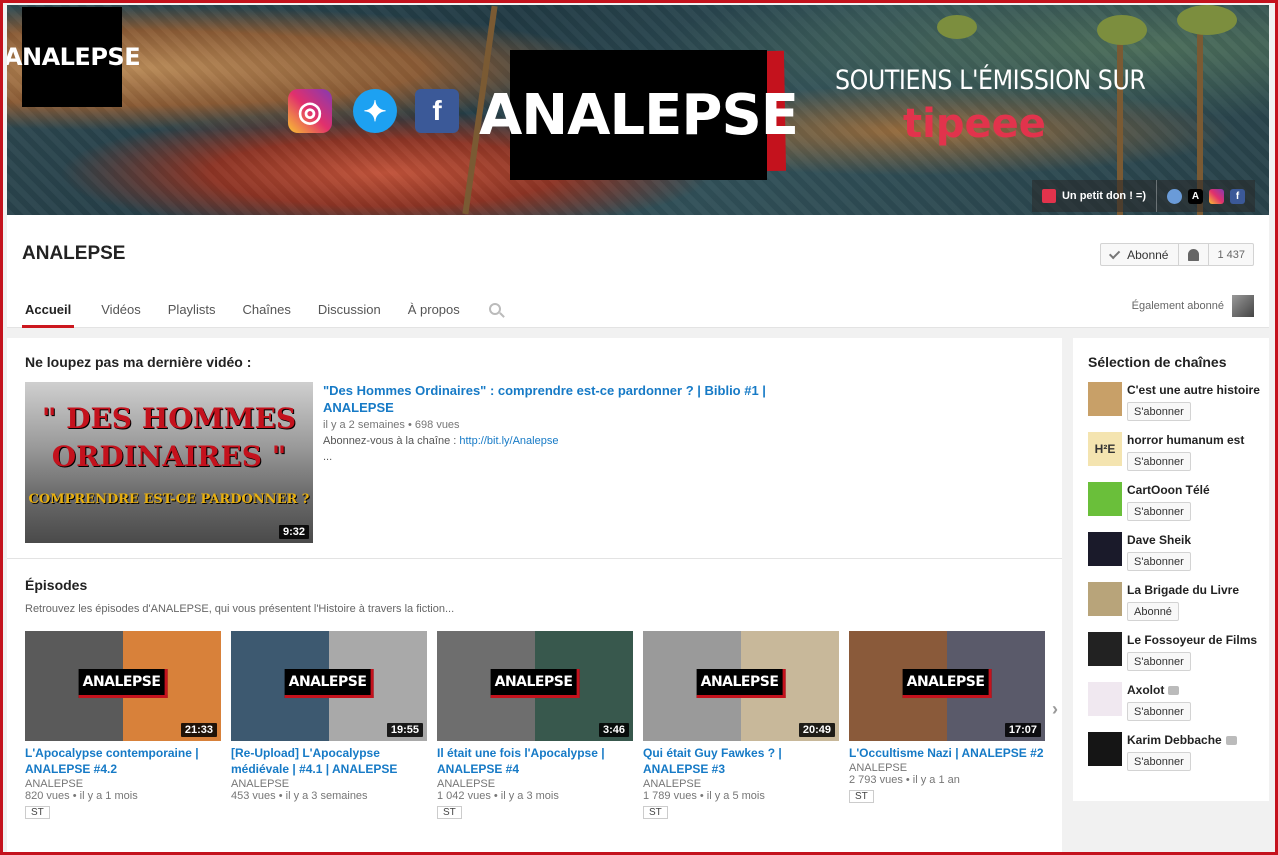 The width and height of the screenshot is (1278, 855). What do you see at coordinates (434, 315) in the screenshot?
I see `tab-a-propos: À propos` at bounding box center [434, 315].